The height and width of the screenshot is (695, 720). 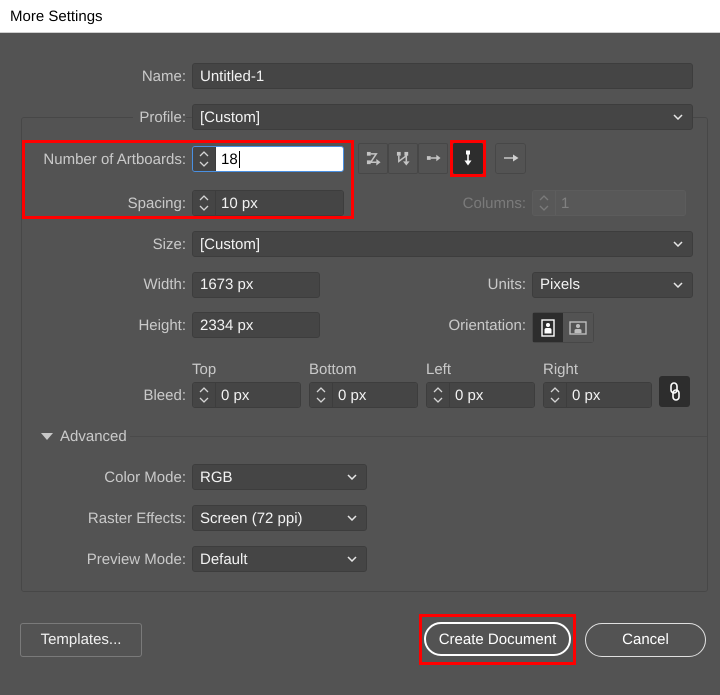 I want to click on units-dropdown: Pixels, so click(x=612, y=285).